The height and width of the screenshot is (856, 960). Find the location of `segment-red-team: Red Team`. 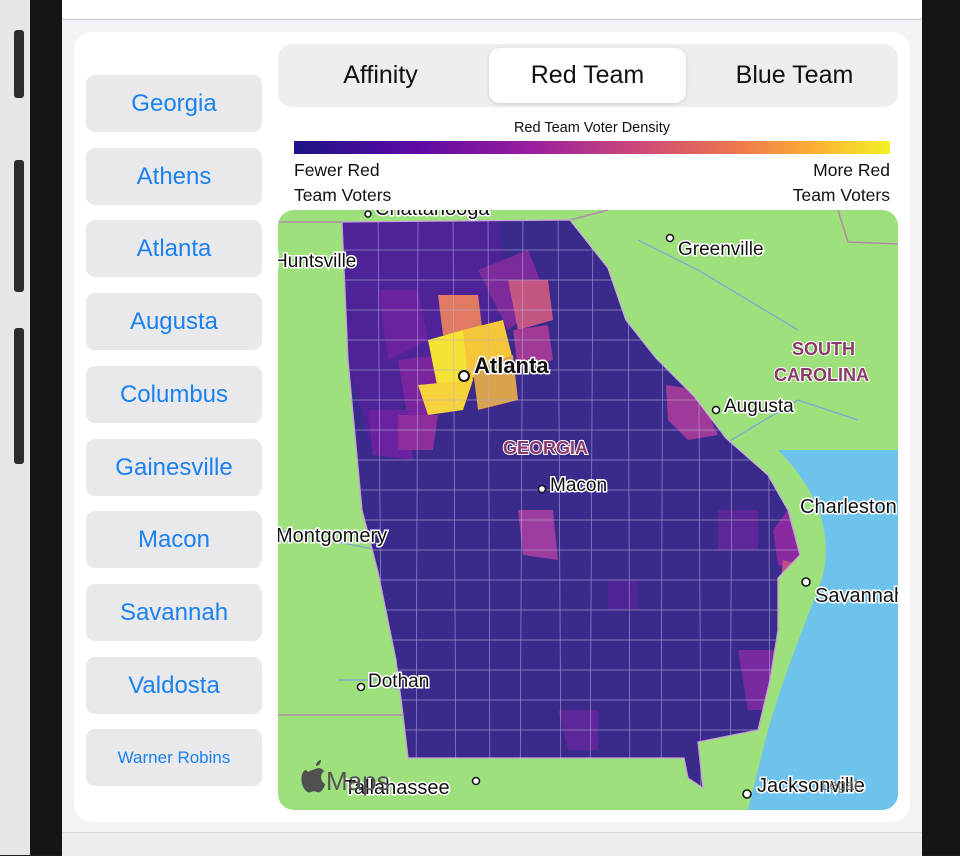

segment-red-team: Red Team is located at coordinates (587, 75).